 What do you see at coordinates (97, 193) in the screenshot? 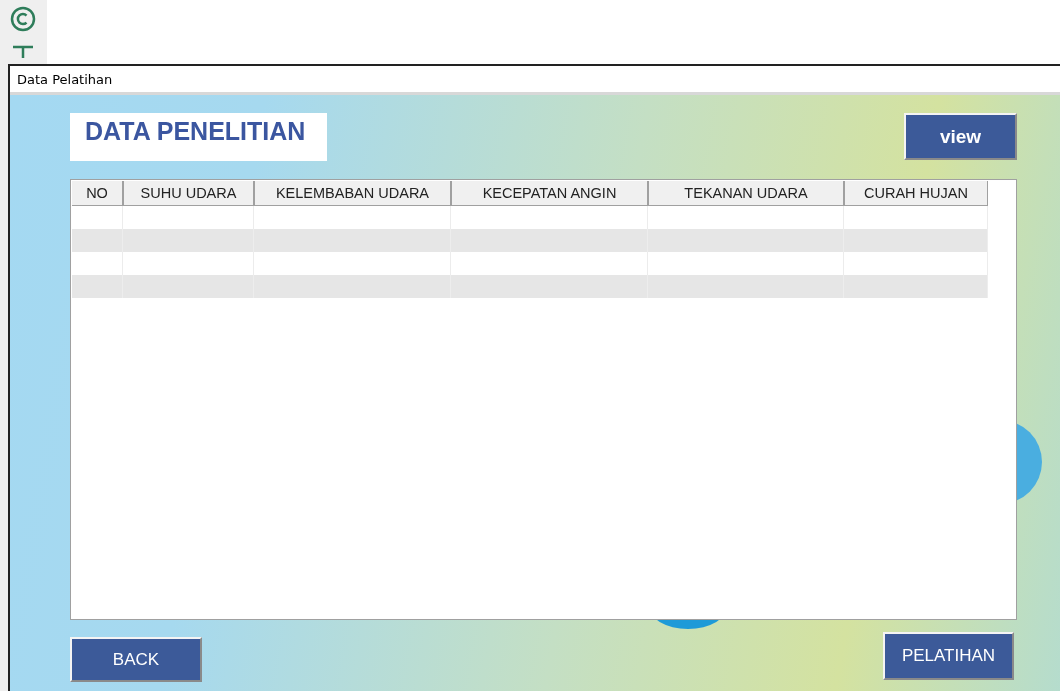
I see `column-header: NO` at bounding box center [97, 193].